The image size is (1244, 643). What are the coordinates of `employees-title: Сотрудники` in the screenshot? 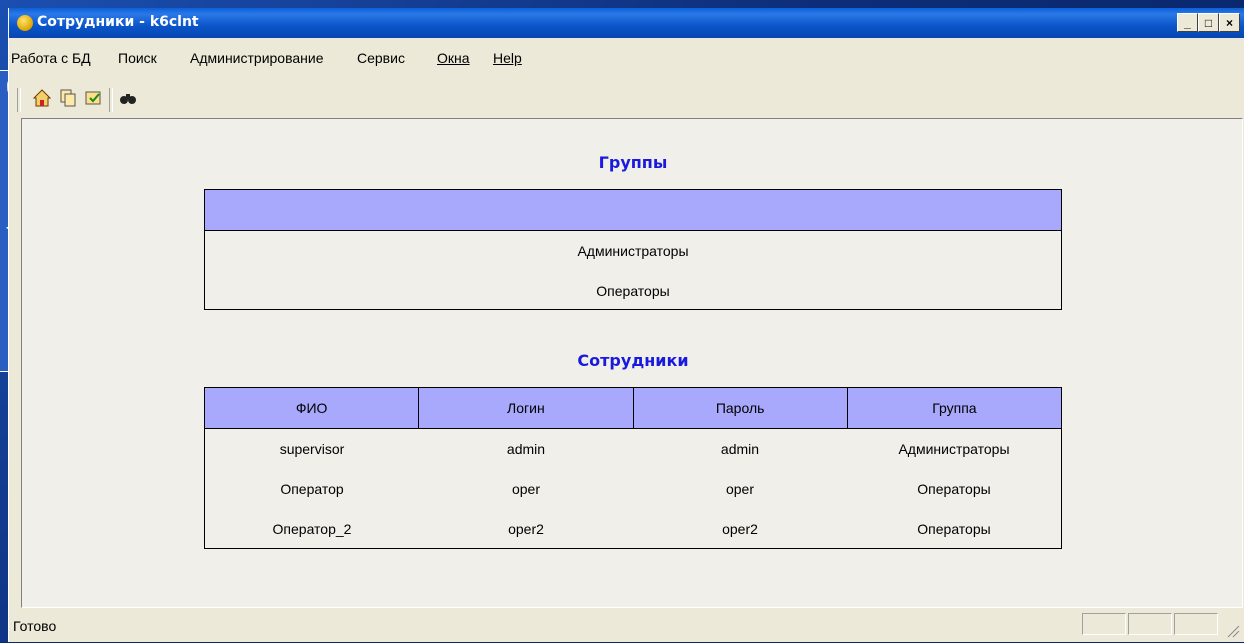 It's located at (633, 360).